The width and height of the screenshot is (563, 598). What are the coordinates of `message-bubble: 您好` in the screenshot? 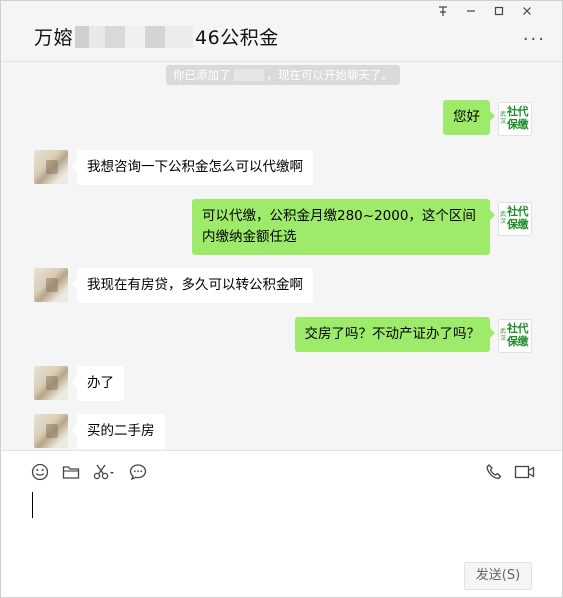 It's located at (469, 117).